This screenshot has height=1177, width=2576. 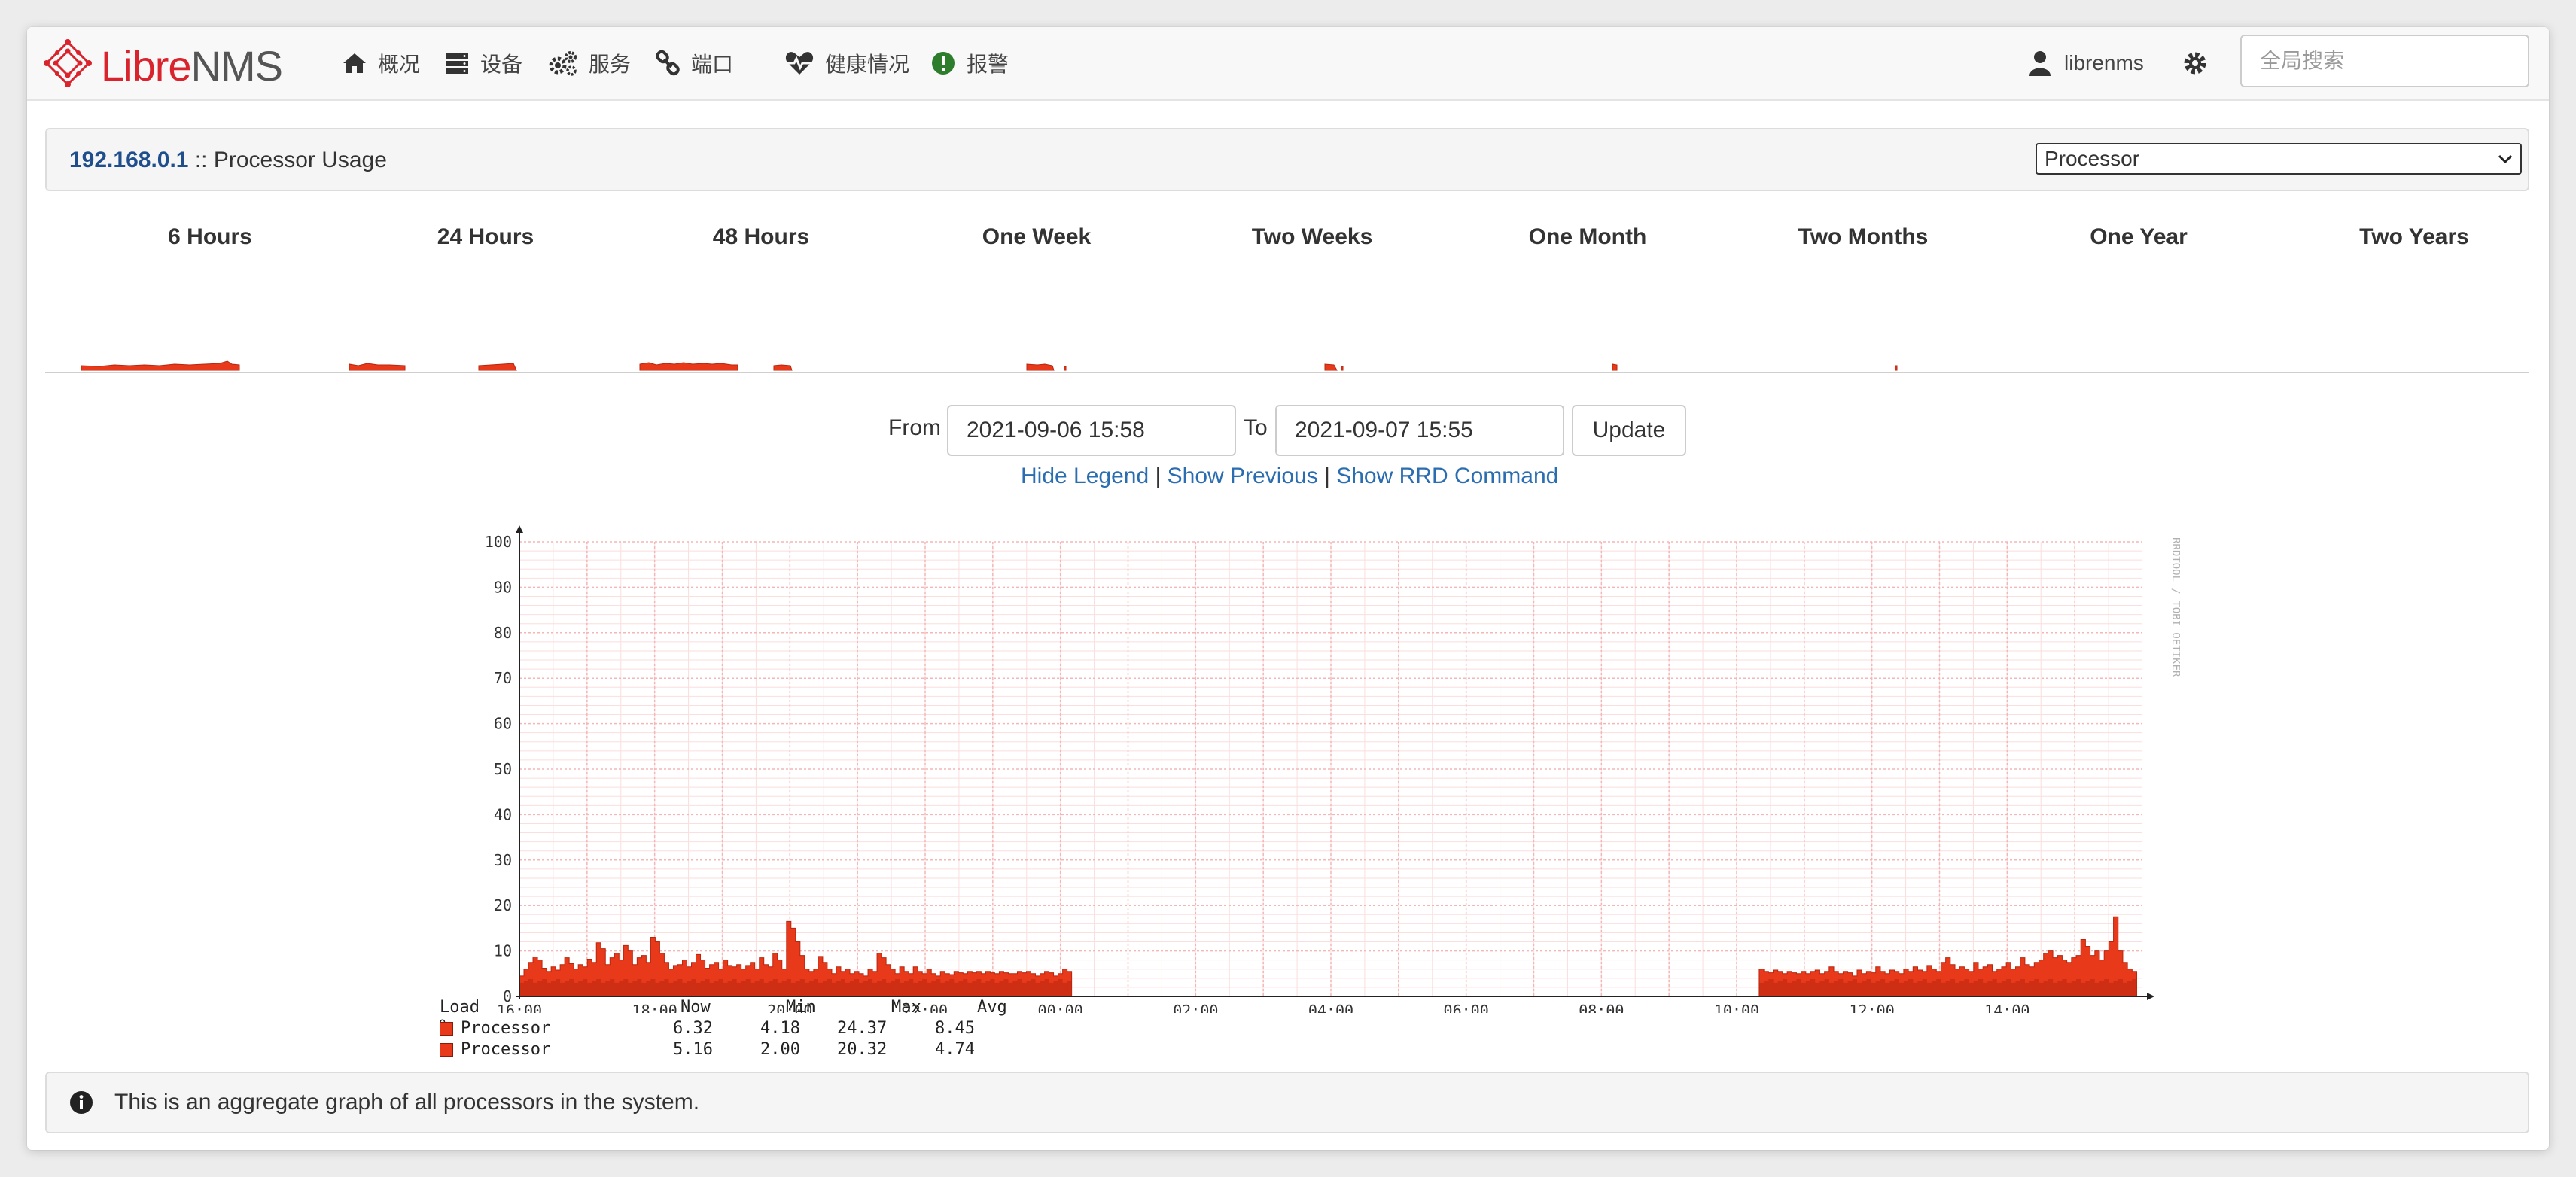 I want to click on x-axis-arrow, so click(x=2151, y=996).